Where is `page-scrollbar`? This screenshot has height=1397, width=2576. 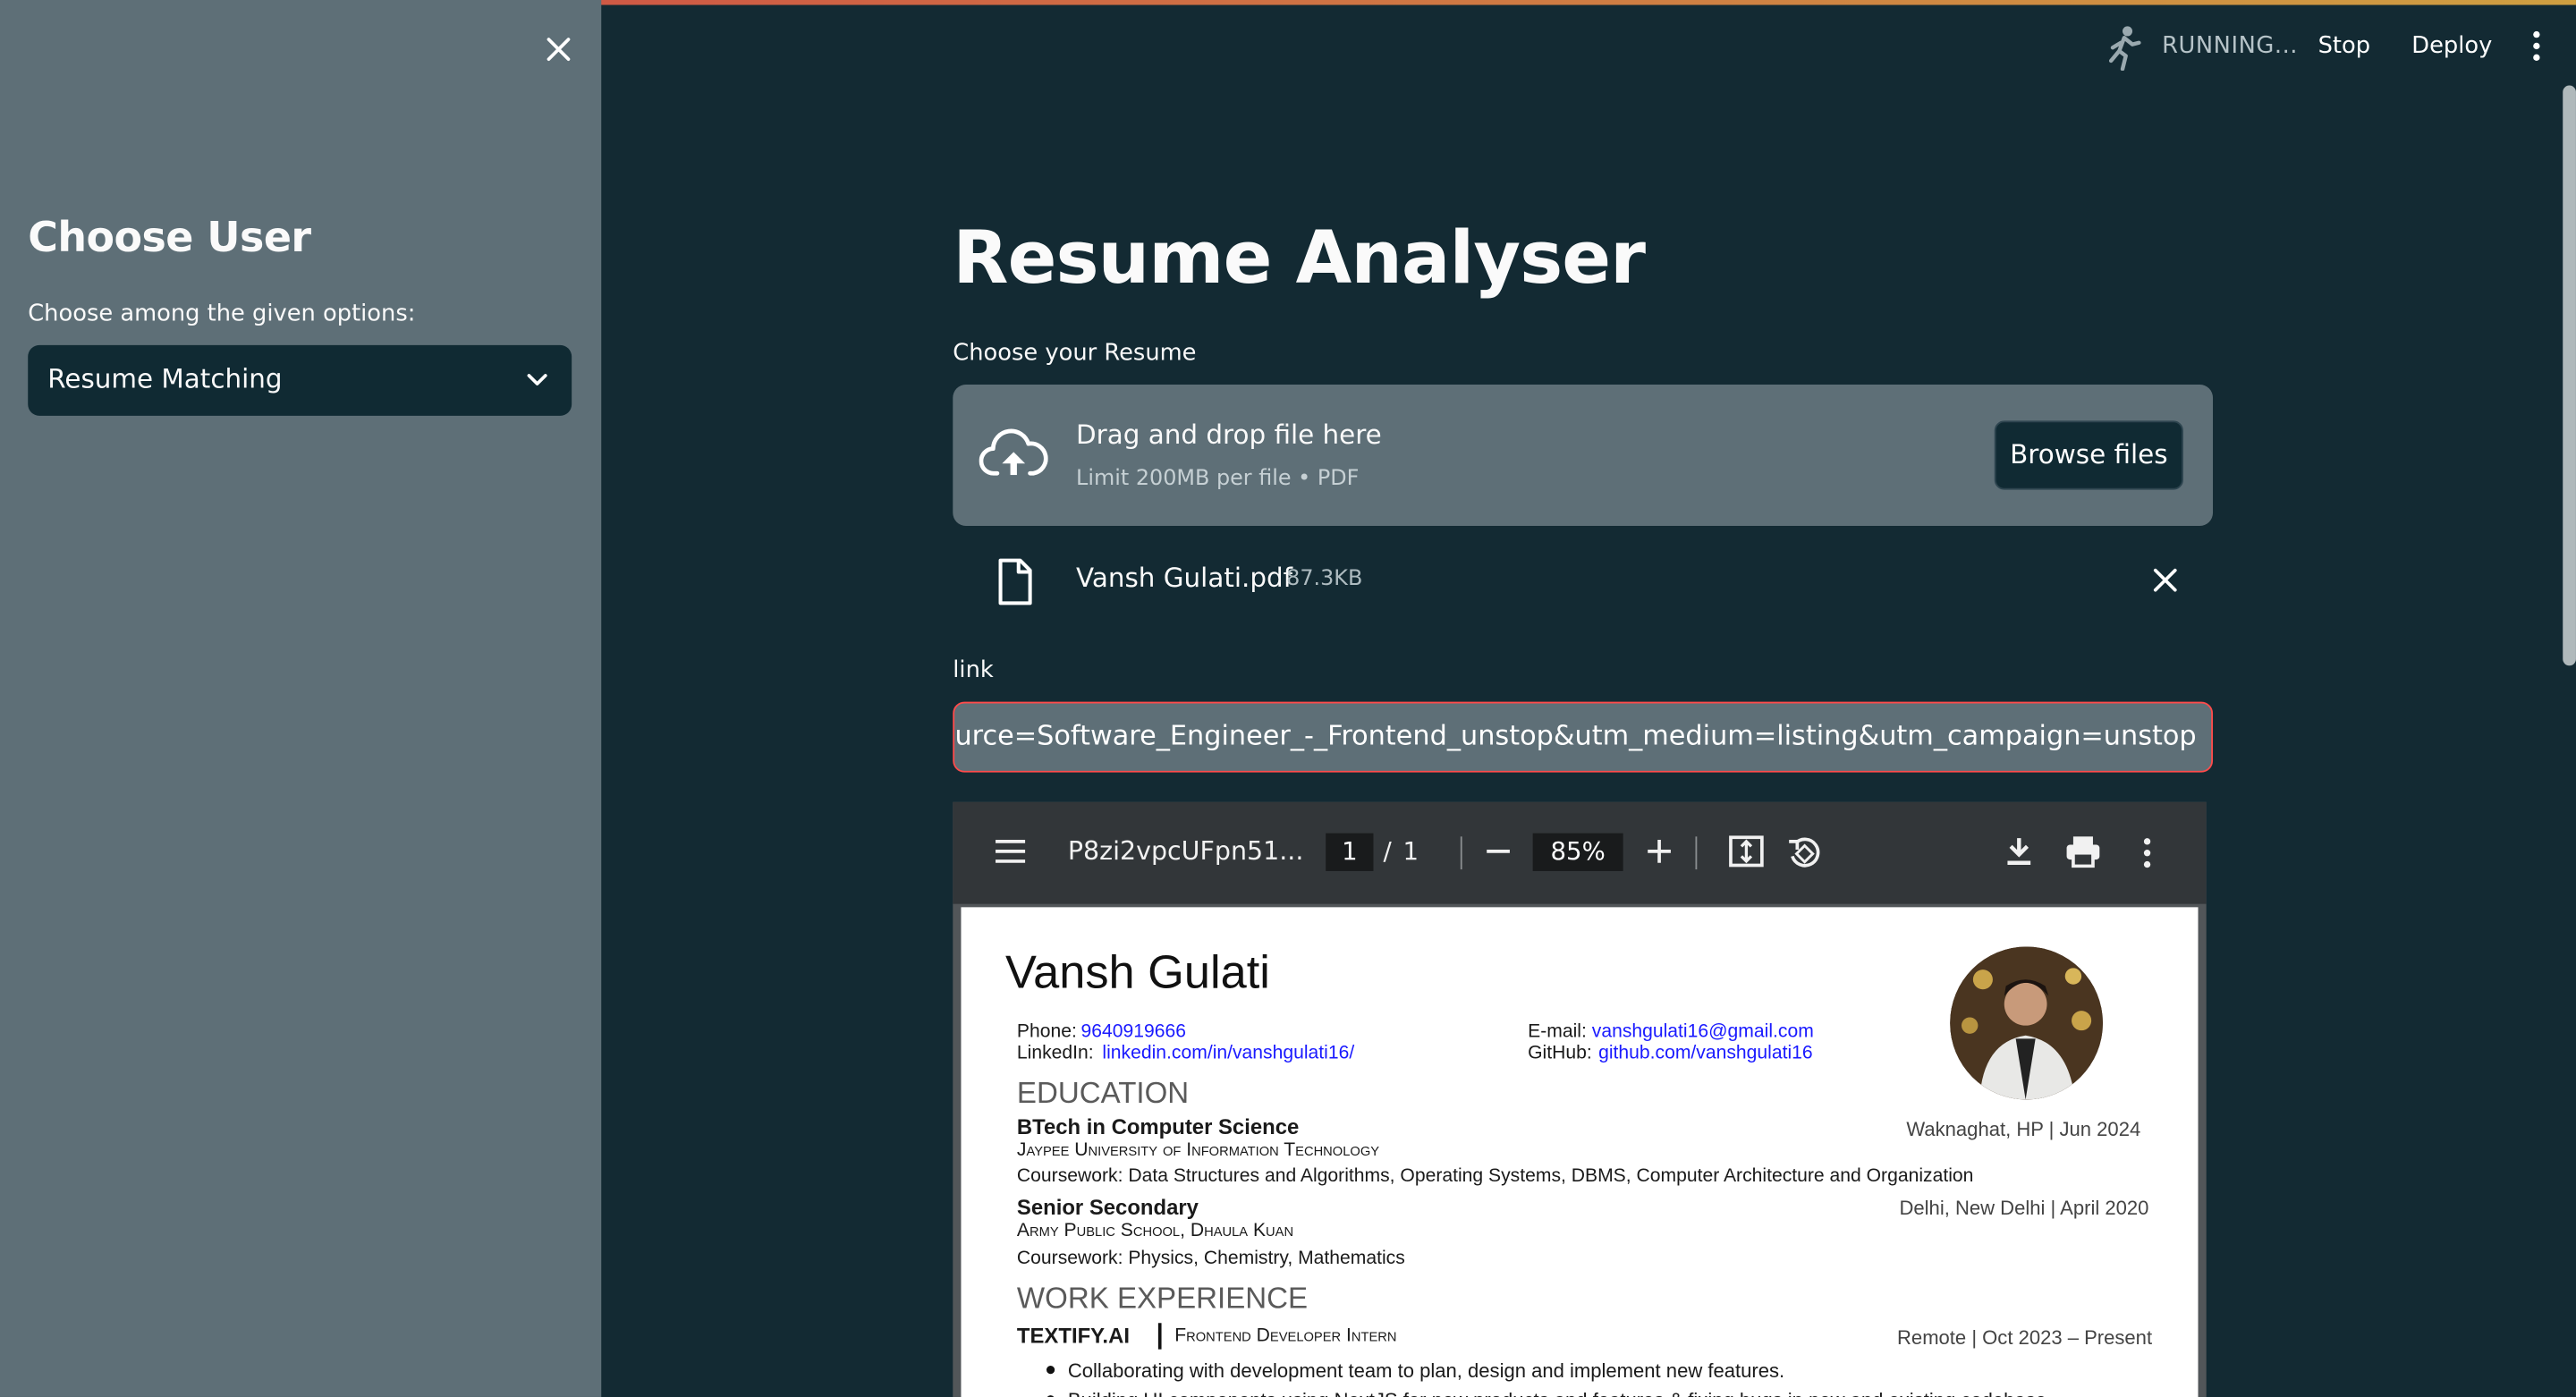
page-scrollbar is located at coordinates (2569, 375).